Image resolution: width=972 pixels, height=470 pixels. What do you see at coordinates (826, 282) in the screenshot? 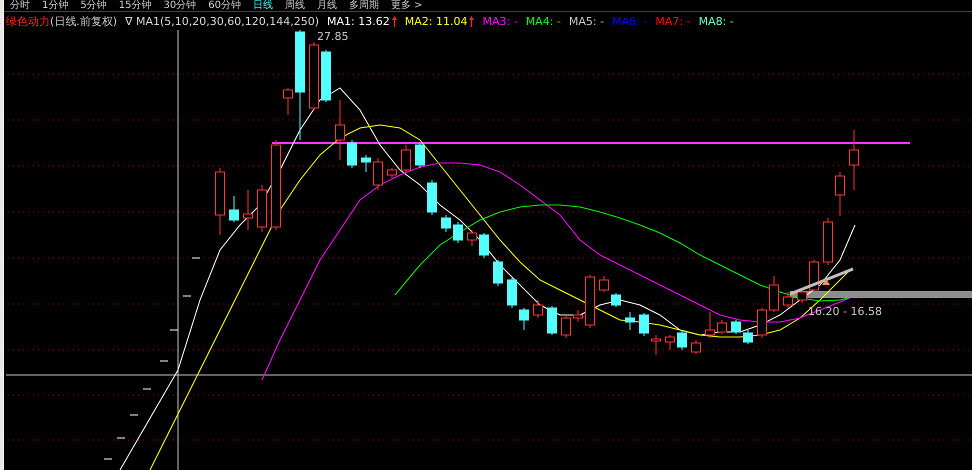
I see `triangle-marker-icon` at bounding box center [826, 282].